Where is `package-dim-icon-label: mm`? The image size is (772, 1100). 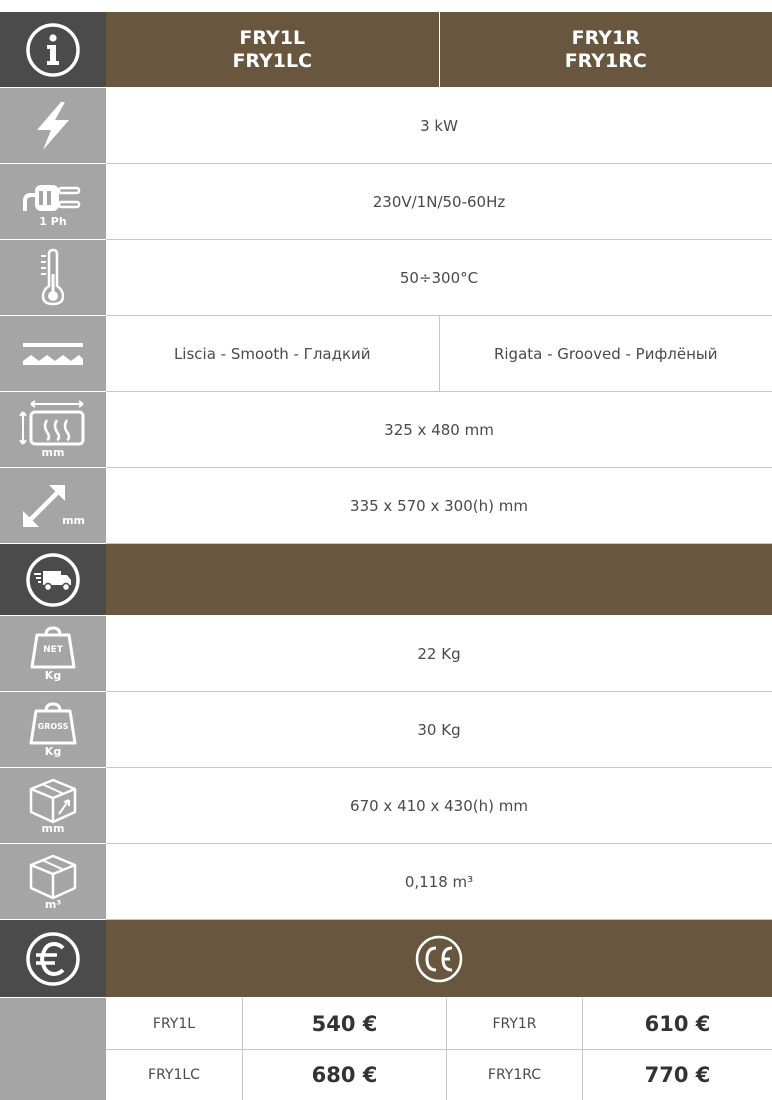 package-dim-icon-label: mm is located at coordinates (53, 828).